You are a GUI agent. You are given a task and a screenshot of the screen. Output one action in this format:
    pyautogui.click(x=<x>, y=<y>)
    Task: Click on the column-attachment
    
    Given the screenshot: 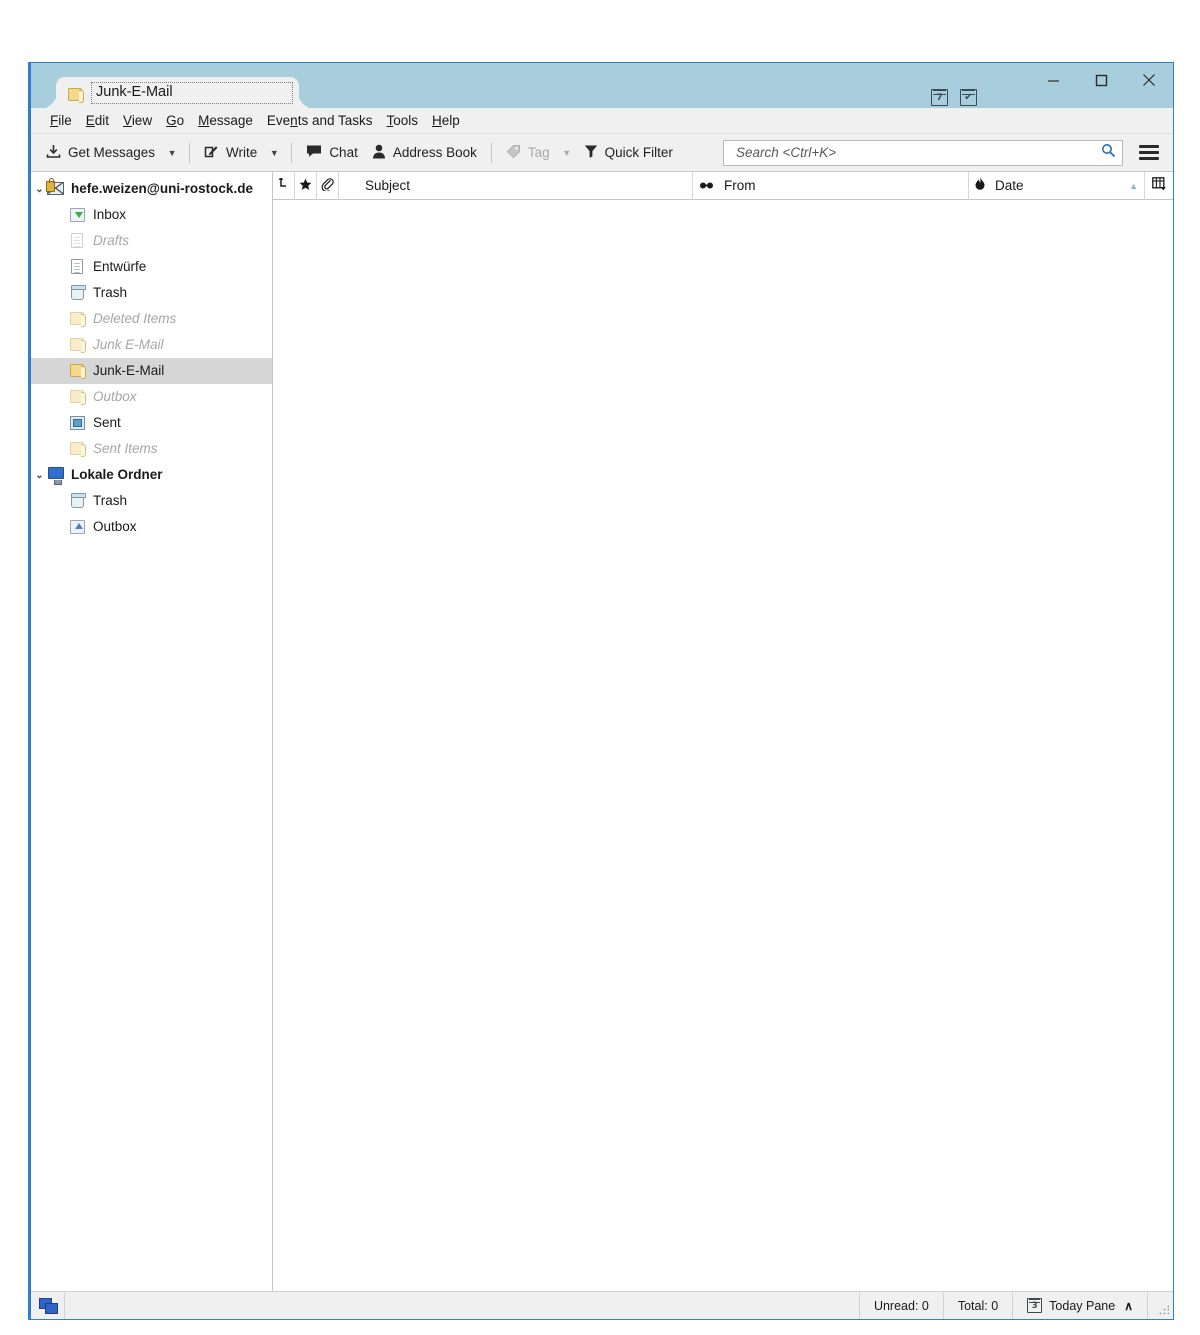 What is the action you would take?
    pyautogui.click(x=328, y=185)
    